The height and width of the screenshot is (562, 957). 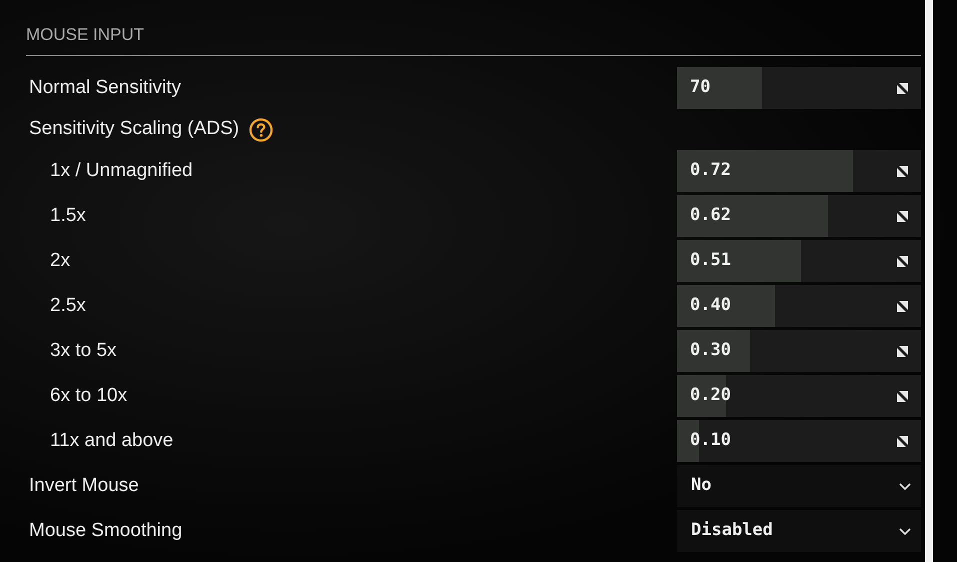 I want to click on slider: 0.72, so click(x=799, y=171).